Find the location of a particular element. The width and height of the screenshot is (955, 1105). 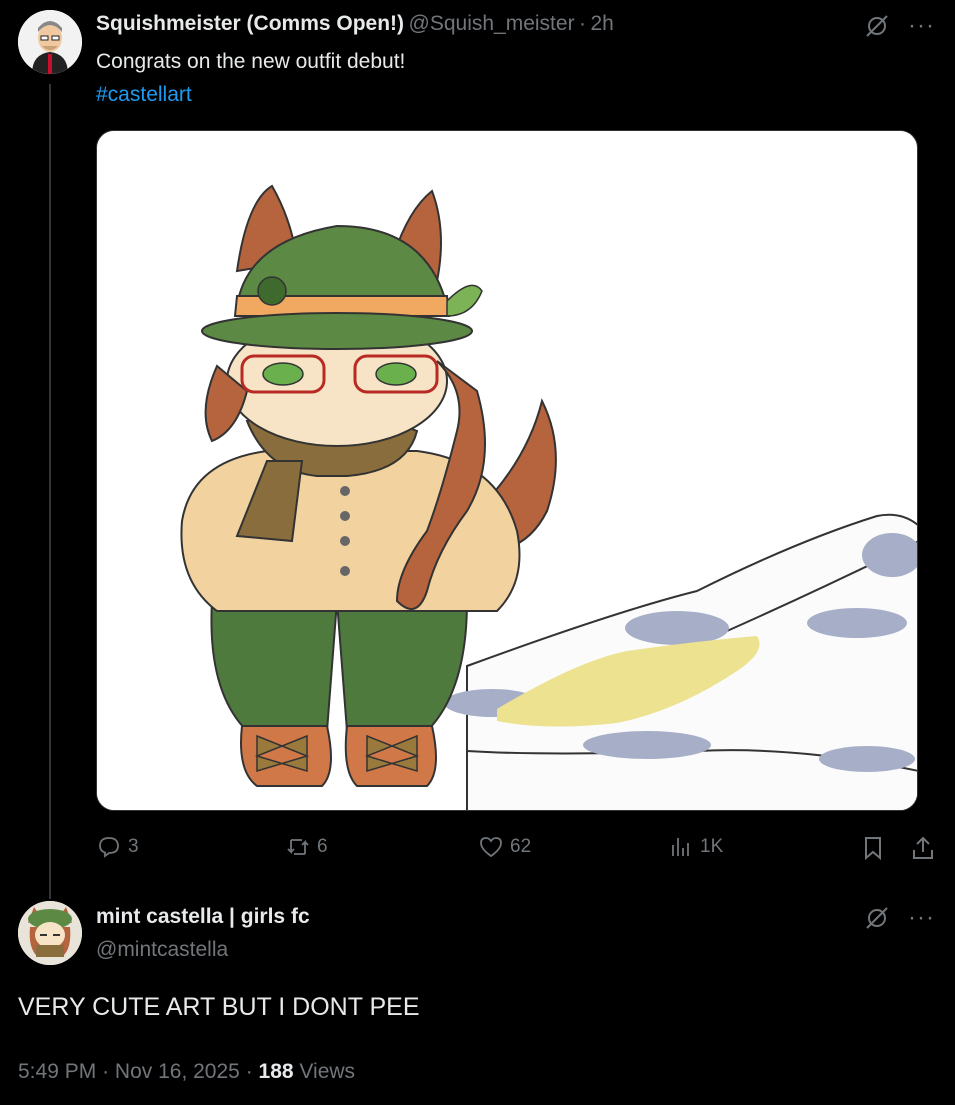

post-date: Nov 16, 2025 is located at coordinates (177, 1071).